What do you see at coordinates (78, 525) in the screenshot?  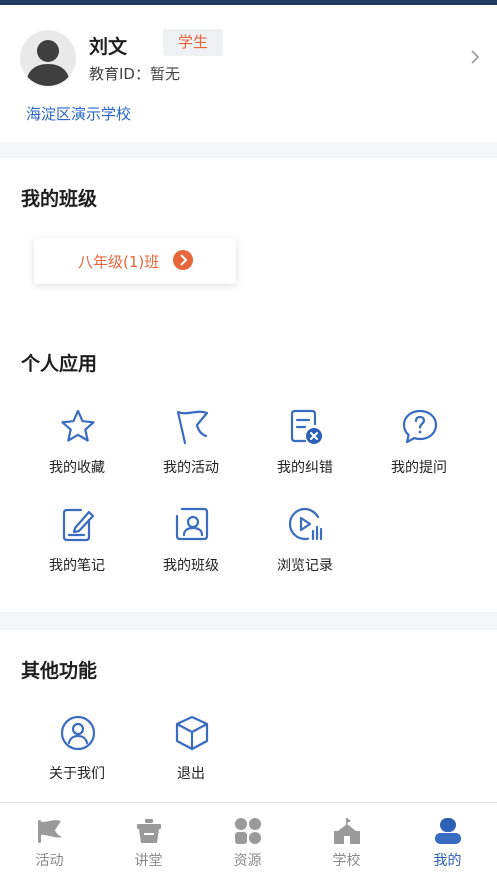 I see `notebook-pen-icon` at bounding box center [78, 525].